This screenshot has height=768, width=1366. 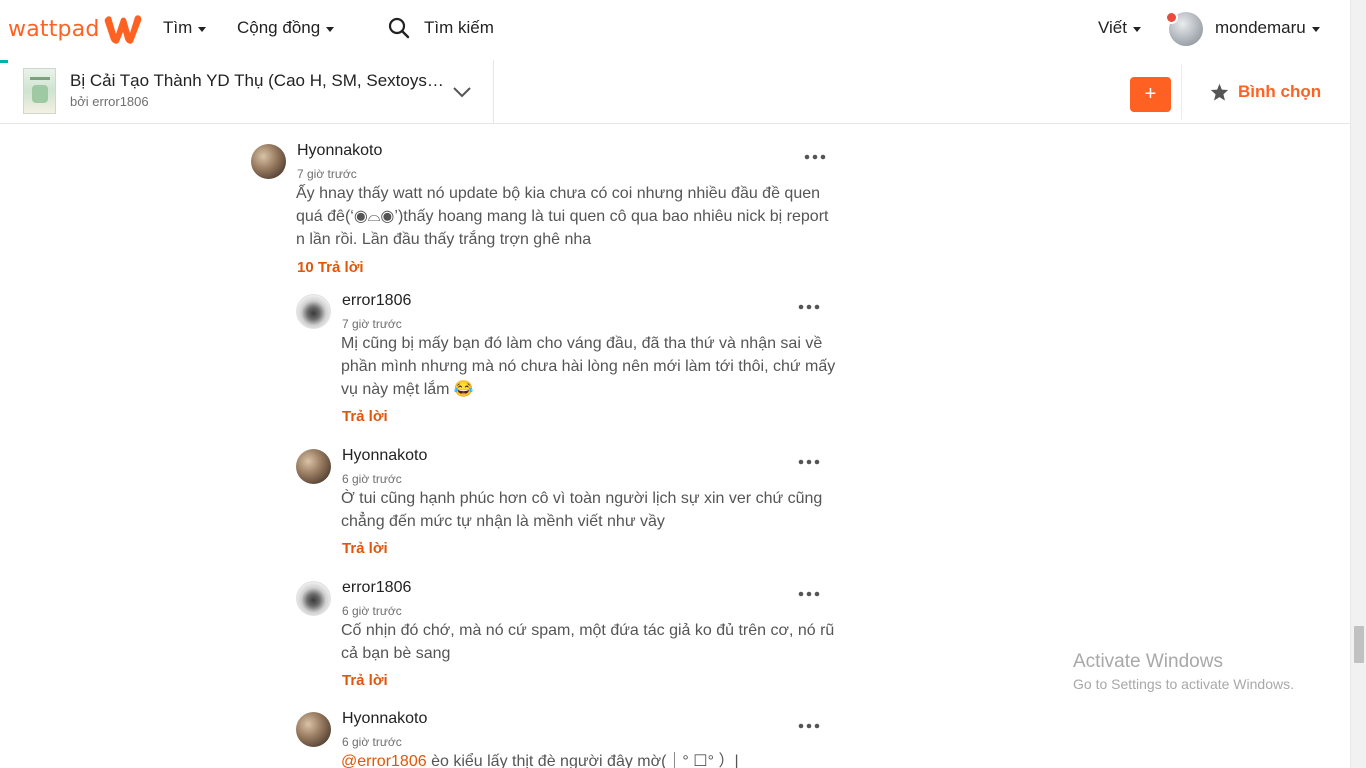 I want to click on vote-button: Bình chọn, so click(x=1265, y=92).